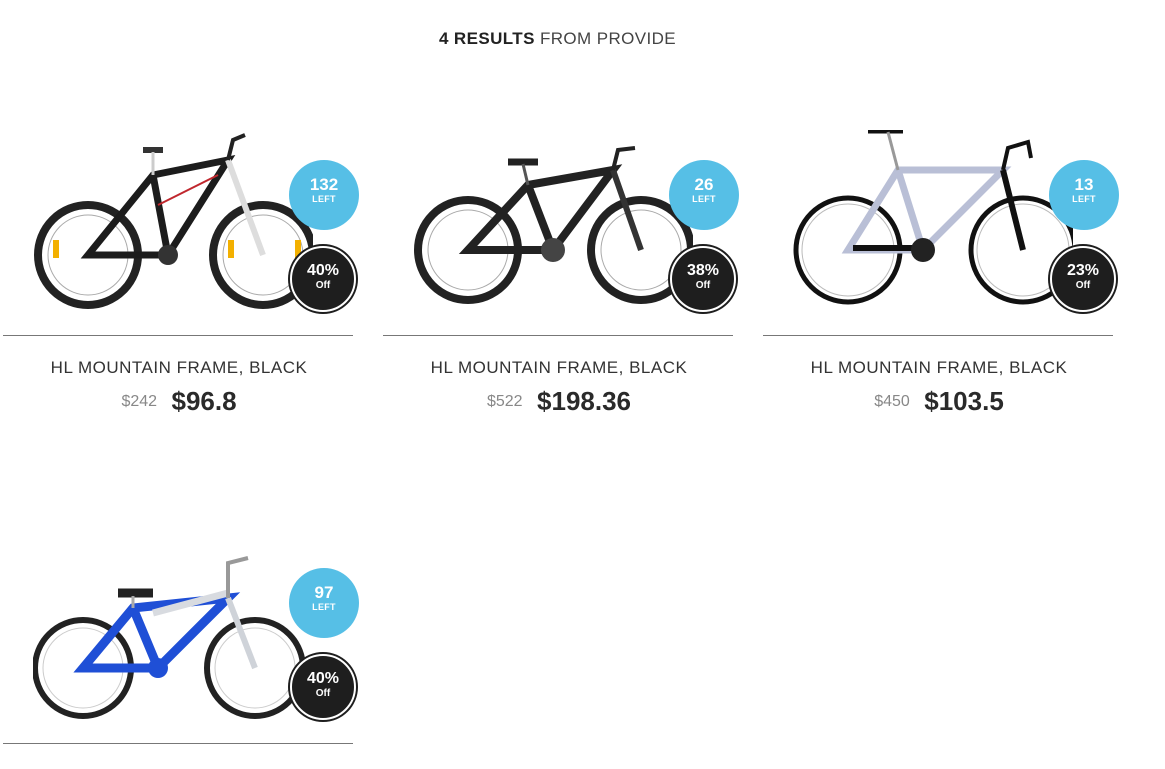 The height and width of the screenshot is (769, 1165). I want to click on product-prices: $450 $103.5, so click(939, 401).